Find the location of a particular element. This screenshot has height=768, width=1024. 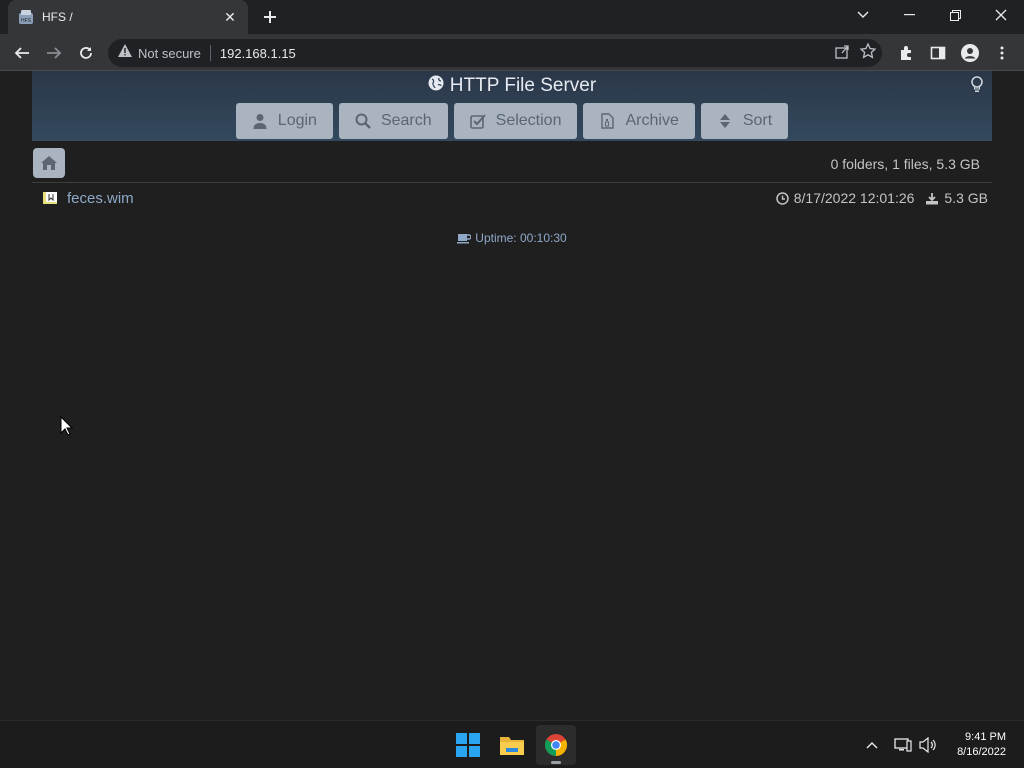

selection-button: Selection is located at coordinates (515, 121).